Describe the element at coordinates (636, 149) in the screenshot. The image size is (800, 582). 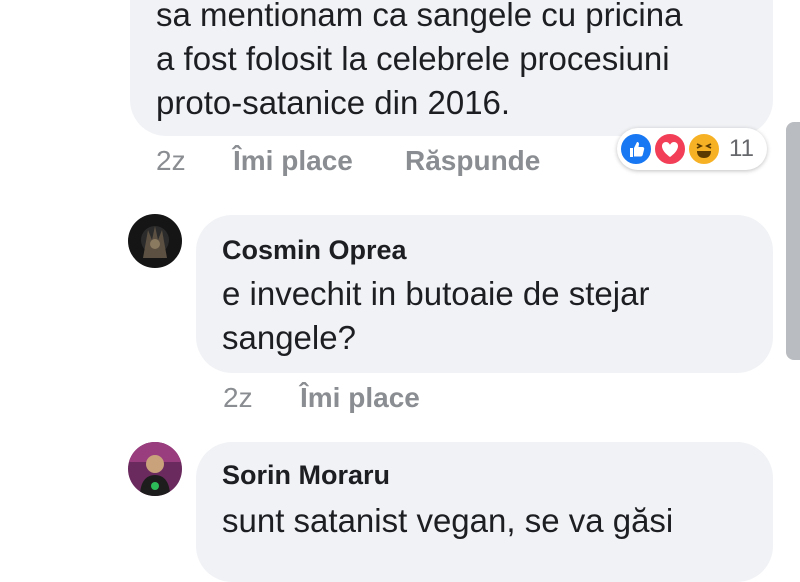
I see `like-icon` at that location.